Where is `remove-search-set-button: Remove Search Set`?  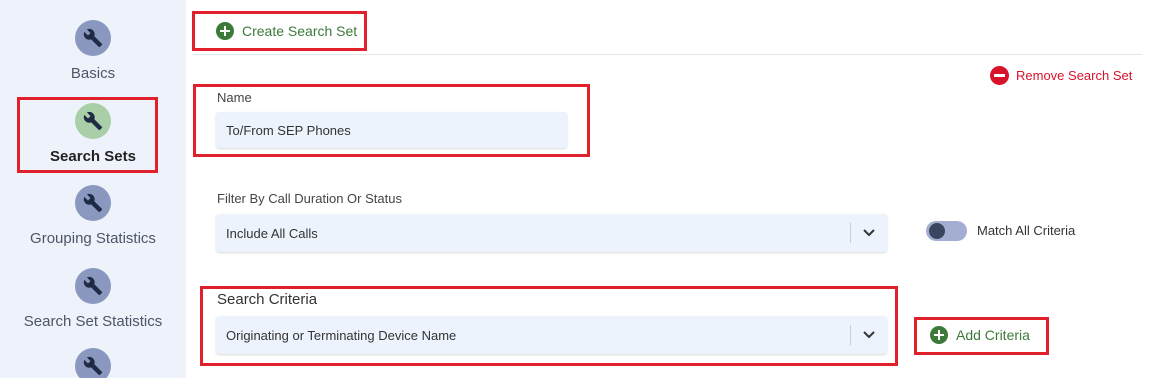 remove-search-set-button: Remove Search Set is located at coordinates (1061, 75).